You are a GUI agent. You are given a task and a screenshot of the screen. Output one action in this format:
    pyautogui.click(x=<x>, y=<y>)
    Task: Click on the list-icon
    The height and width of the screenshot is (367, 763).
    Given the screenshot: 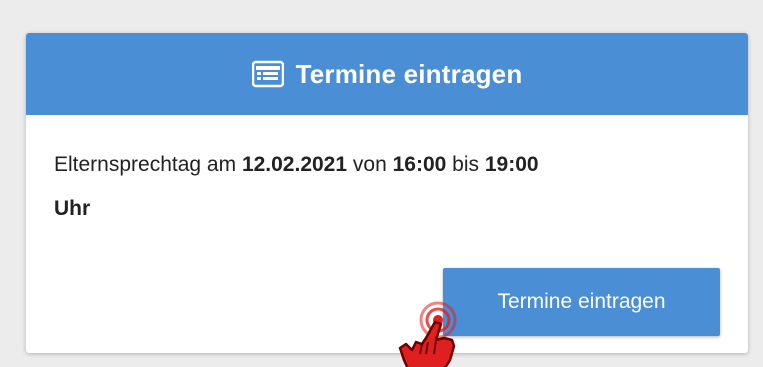 What is the action you would take?
    pyautogui.click(x=267, y=74)
    